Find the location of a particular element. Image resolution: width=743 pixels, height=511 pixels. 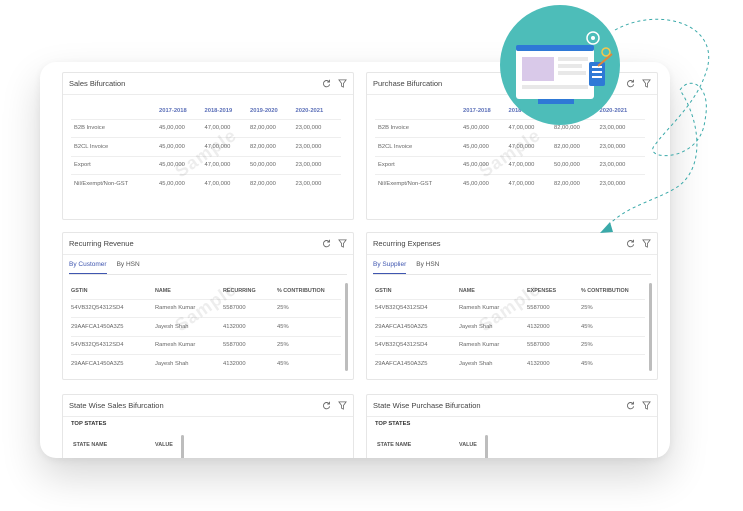

state-sales-table: STATE NAME VALUE is located at coordinates (128, 445).